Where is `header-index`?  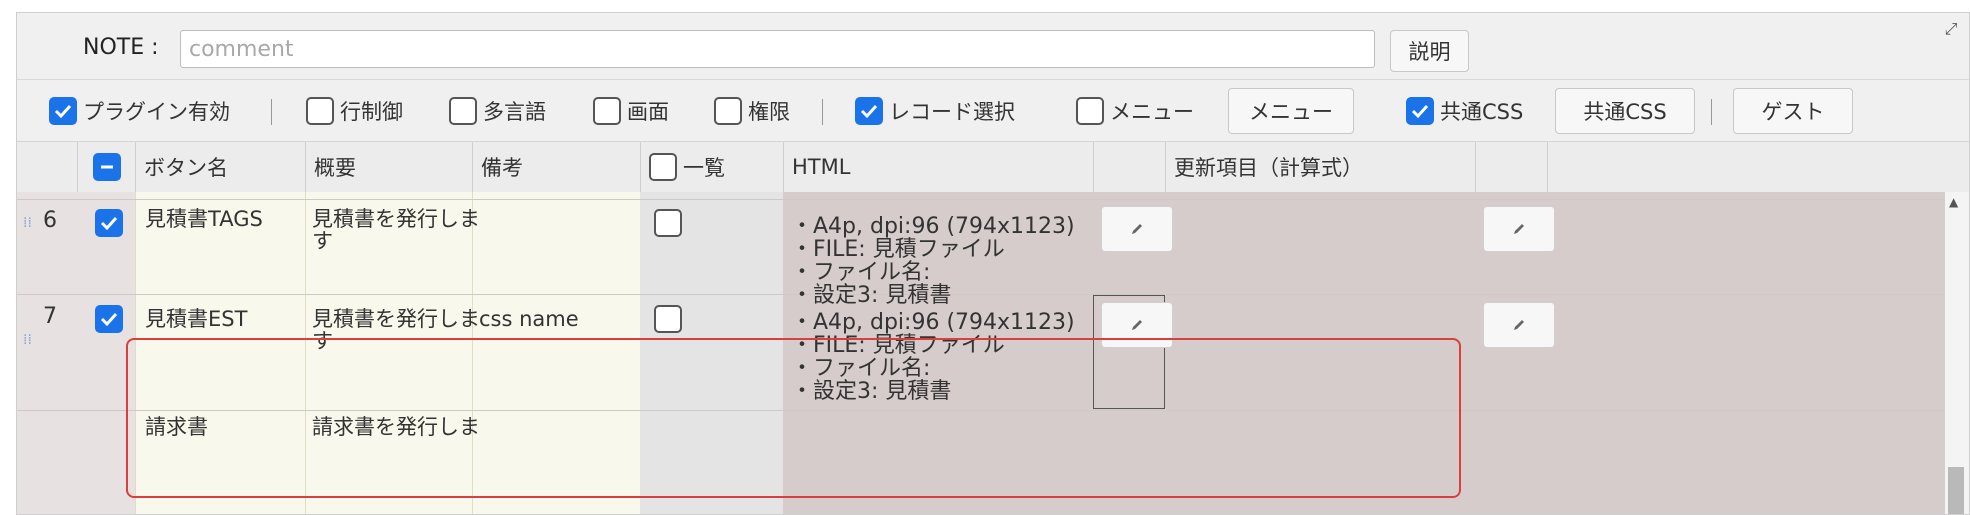 header-index is located at coordinates (47, 167).